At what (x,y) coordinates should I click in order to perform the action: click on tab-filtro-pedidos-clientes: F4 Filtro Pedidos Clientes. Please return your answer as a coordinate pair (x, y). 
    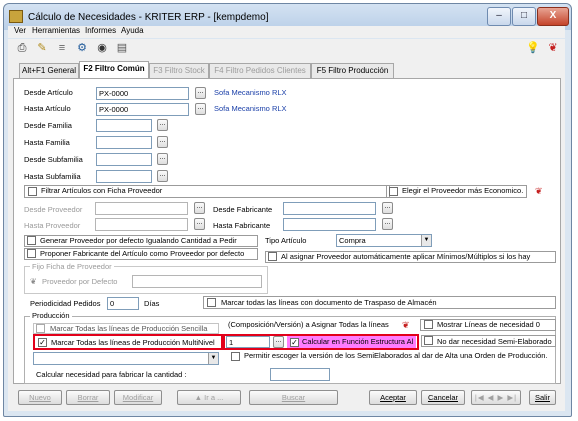
    Looking at the image, I should click on (260, 70).